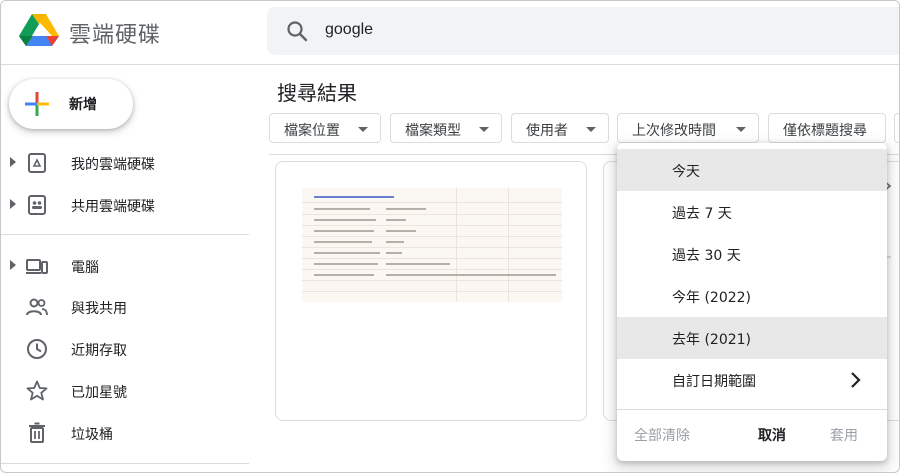  Describe the element at coordinates (37, 266) in the screenshot. I see `computers-icon` at that location.